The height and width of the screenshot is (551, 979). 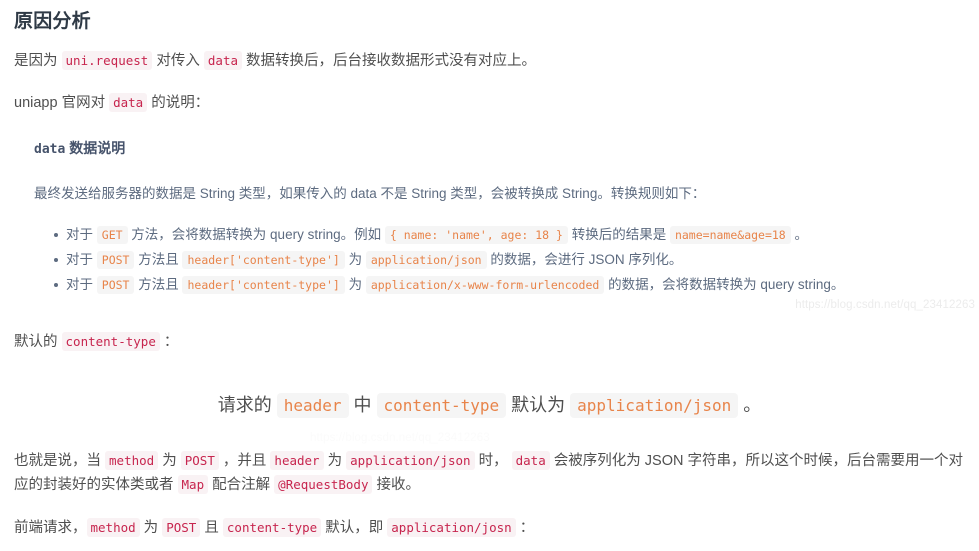 I want to click on quote-title: data 数据说明, so click(x=499, y=149).